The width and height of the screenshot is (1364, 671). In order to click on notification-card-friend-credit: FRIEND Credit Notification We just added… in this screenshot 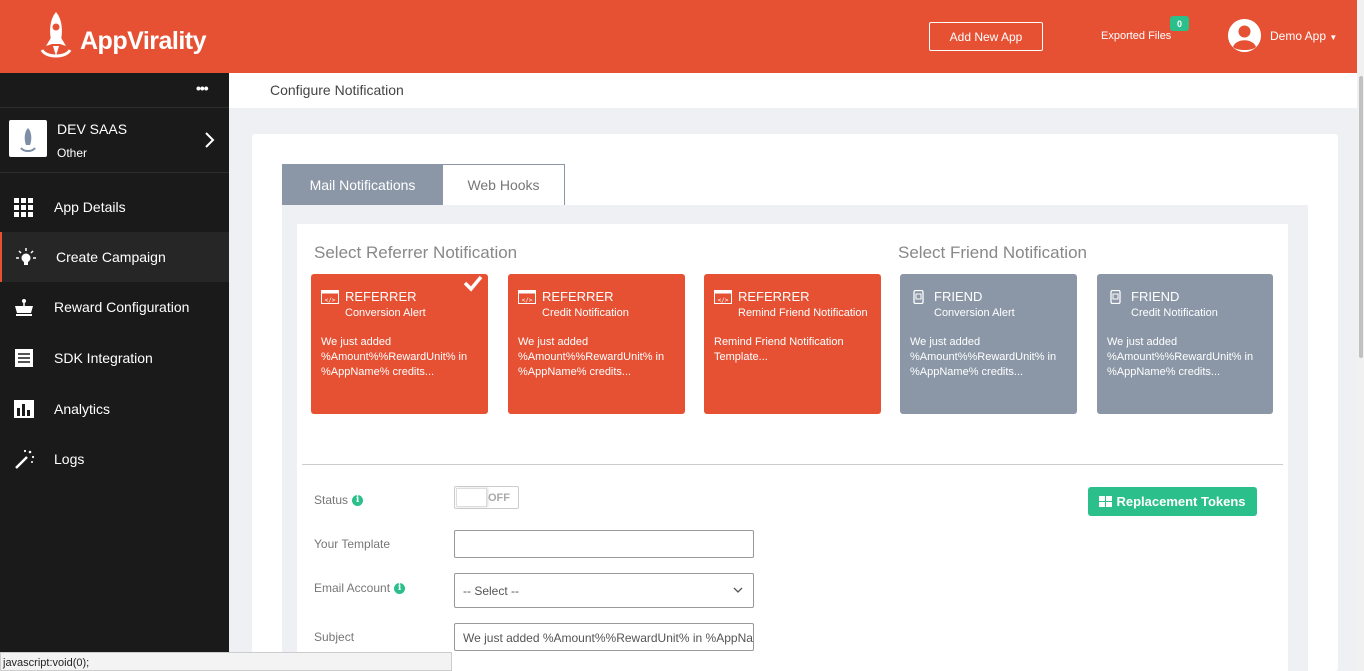, I will do `click(1185, 344)`.